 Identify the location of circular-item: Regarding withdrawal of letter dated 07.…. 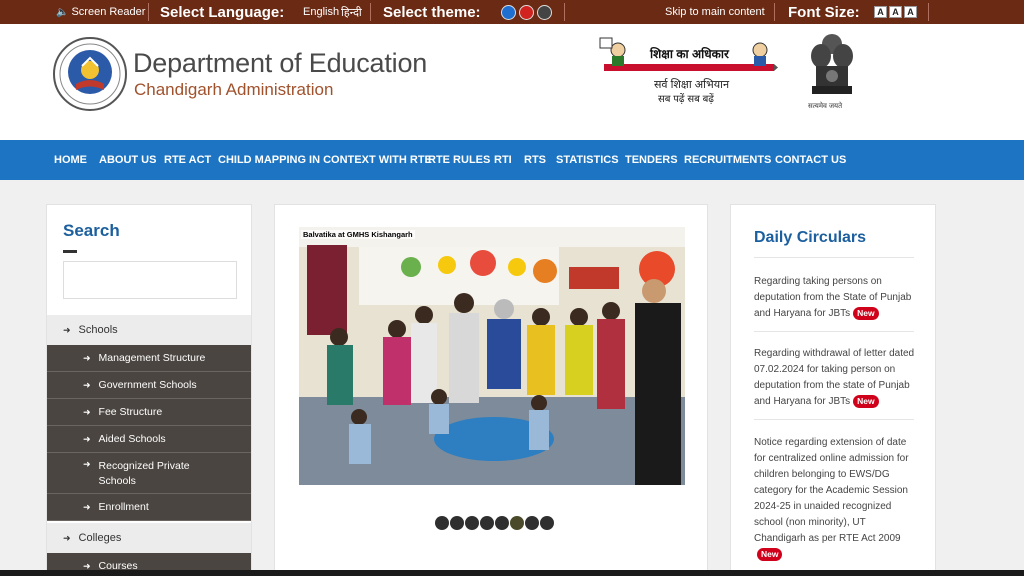
(836, 378).